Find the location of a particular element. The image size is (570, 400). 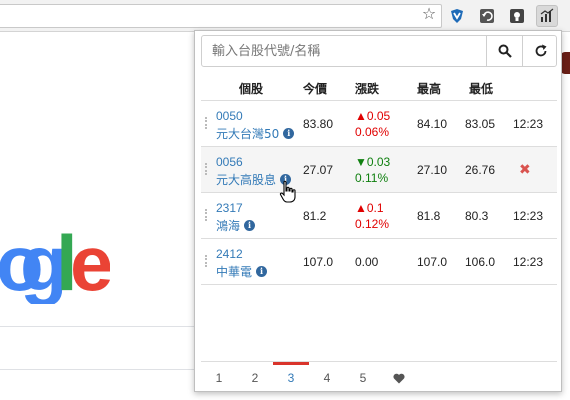

stock-change: 0.00 is located at coordinates (367, 262).